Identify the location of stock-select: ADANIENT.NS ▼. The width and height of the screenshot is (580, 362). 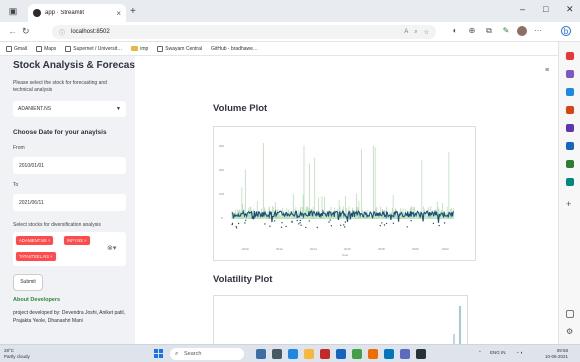
(69, 109).